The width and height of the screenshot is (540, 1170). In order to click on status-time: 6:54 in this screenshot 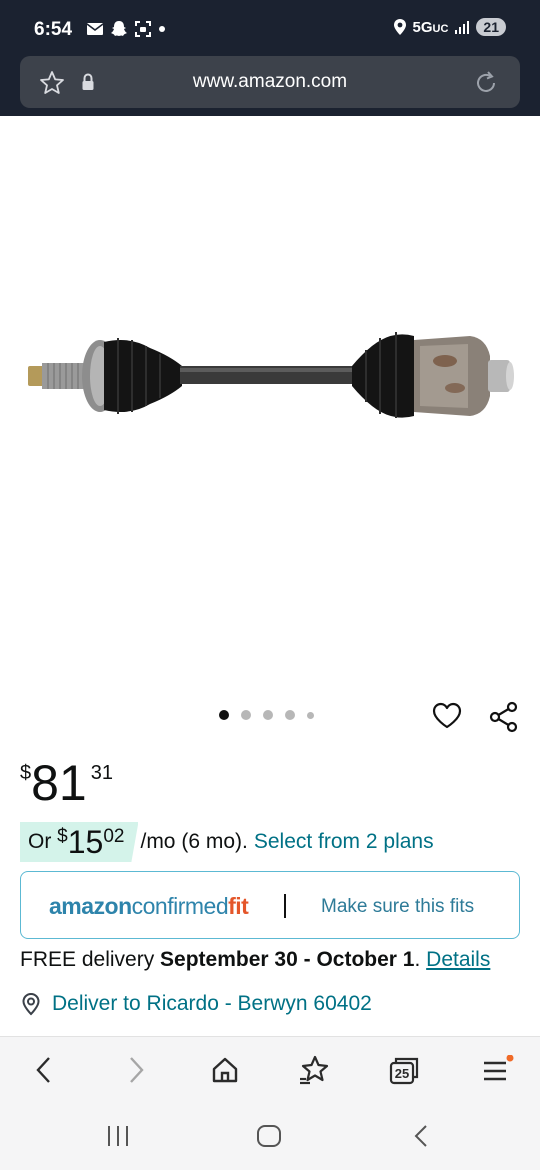, I will do `click(53, 29)`.